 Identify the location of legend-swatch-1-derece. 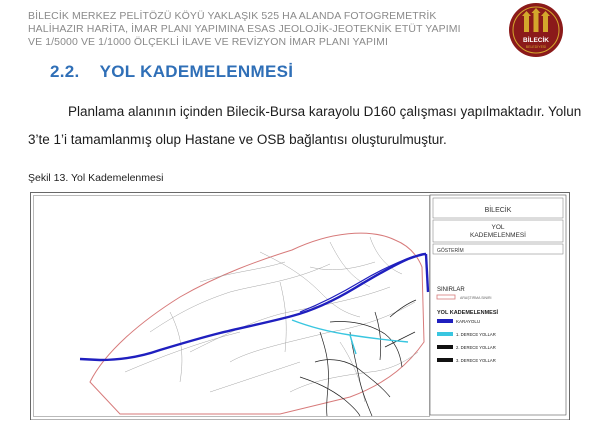
(445, 334).